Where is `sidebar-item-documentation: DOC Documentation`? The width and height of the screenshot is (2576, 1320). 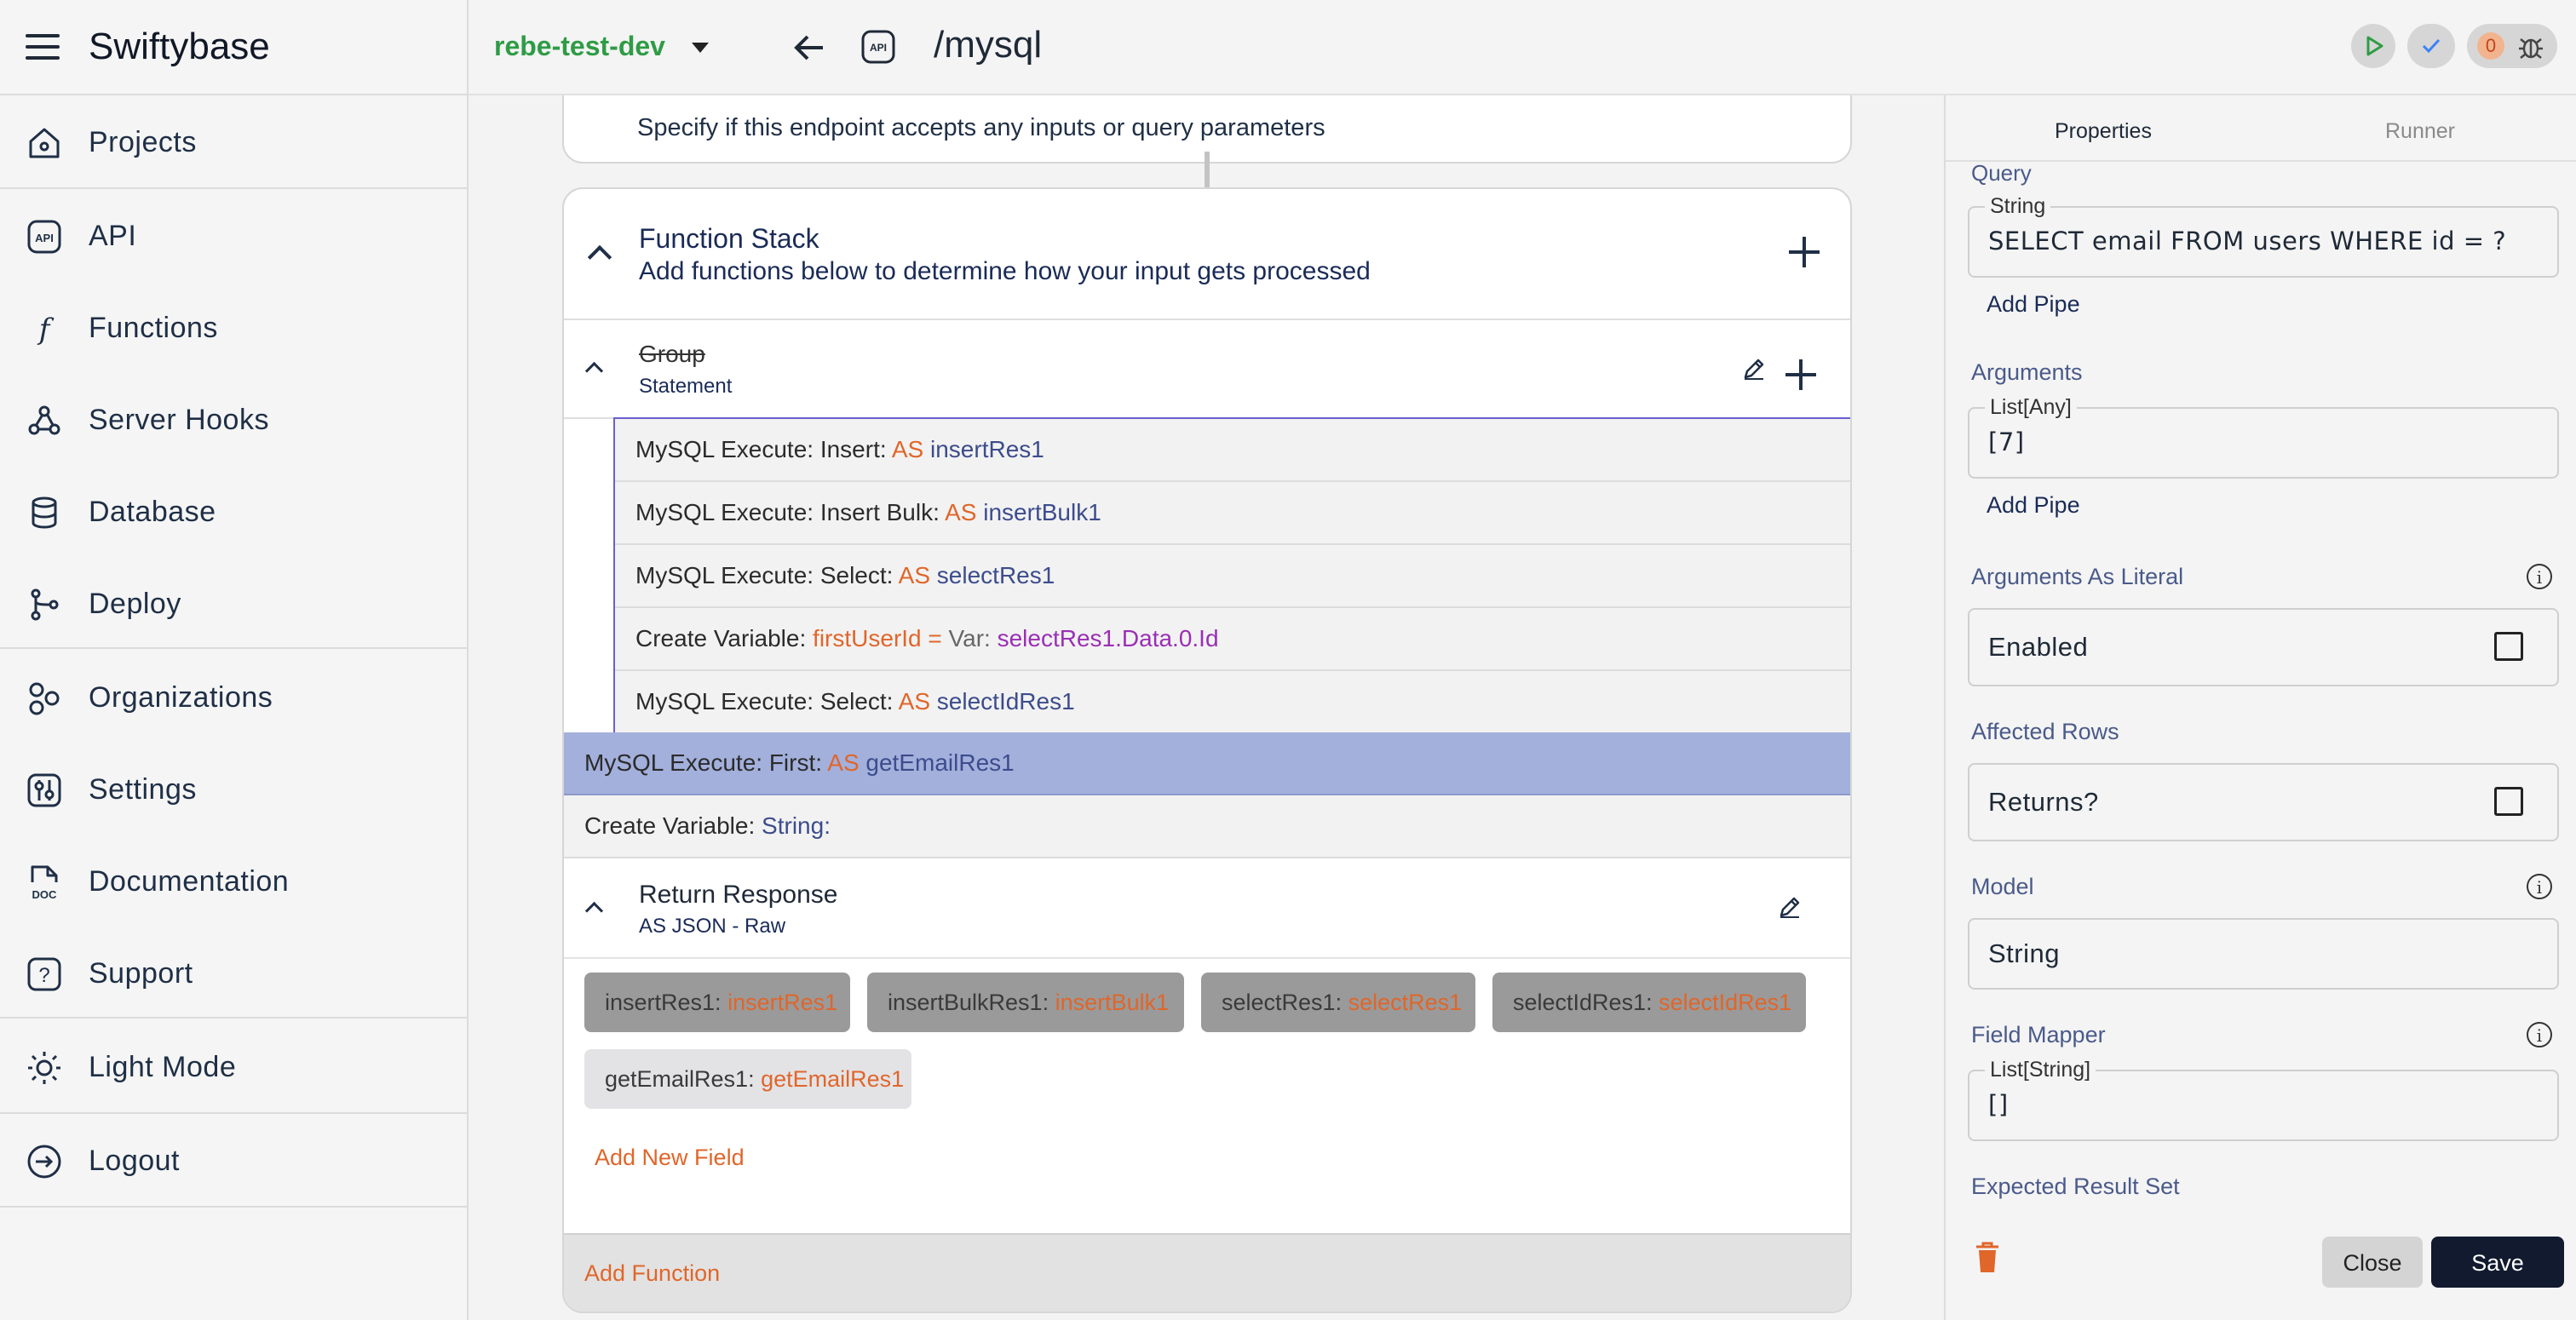 sidebar-item-documentation: DOC Documentation is located at coordinates (234, 881).